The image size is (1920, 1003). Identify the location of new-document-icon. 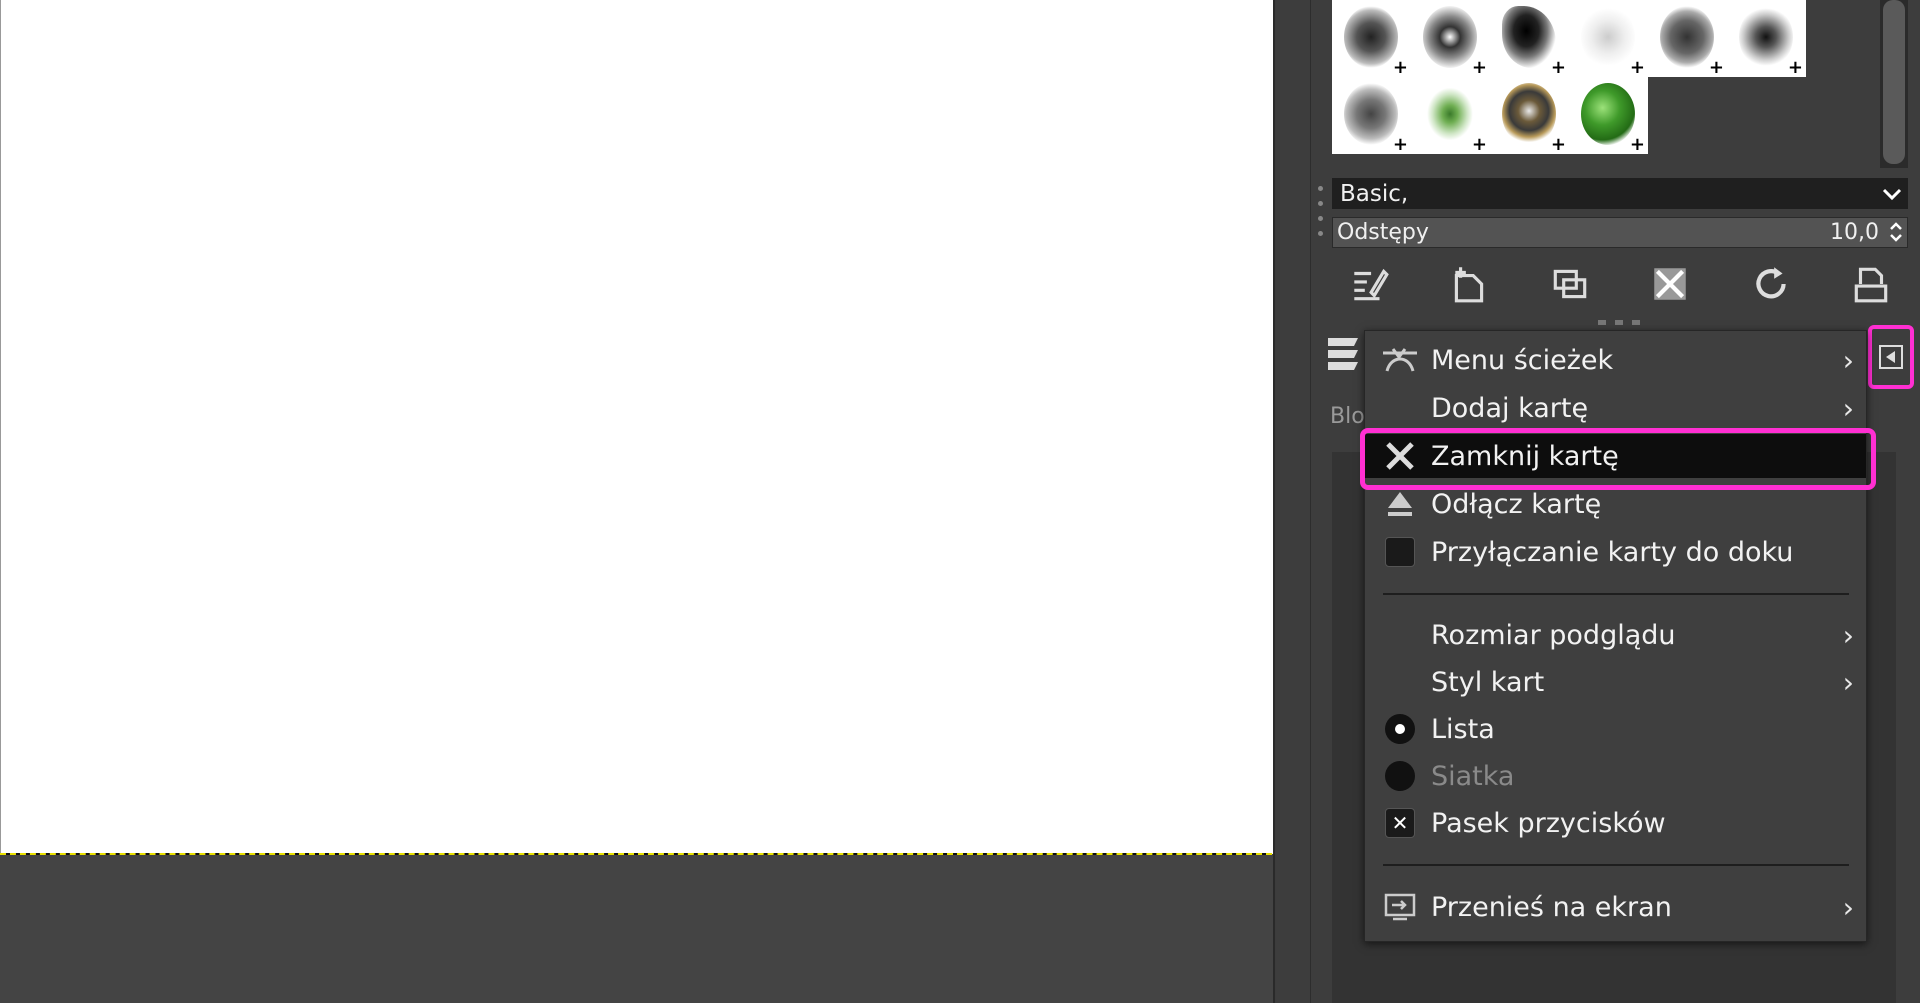
(1469, 285).